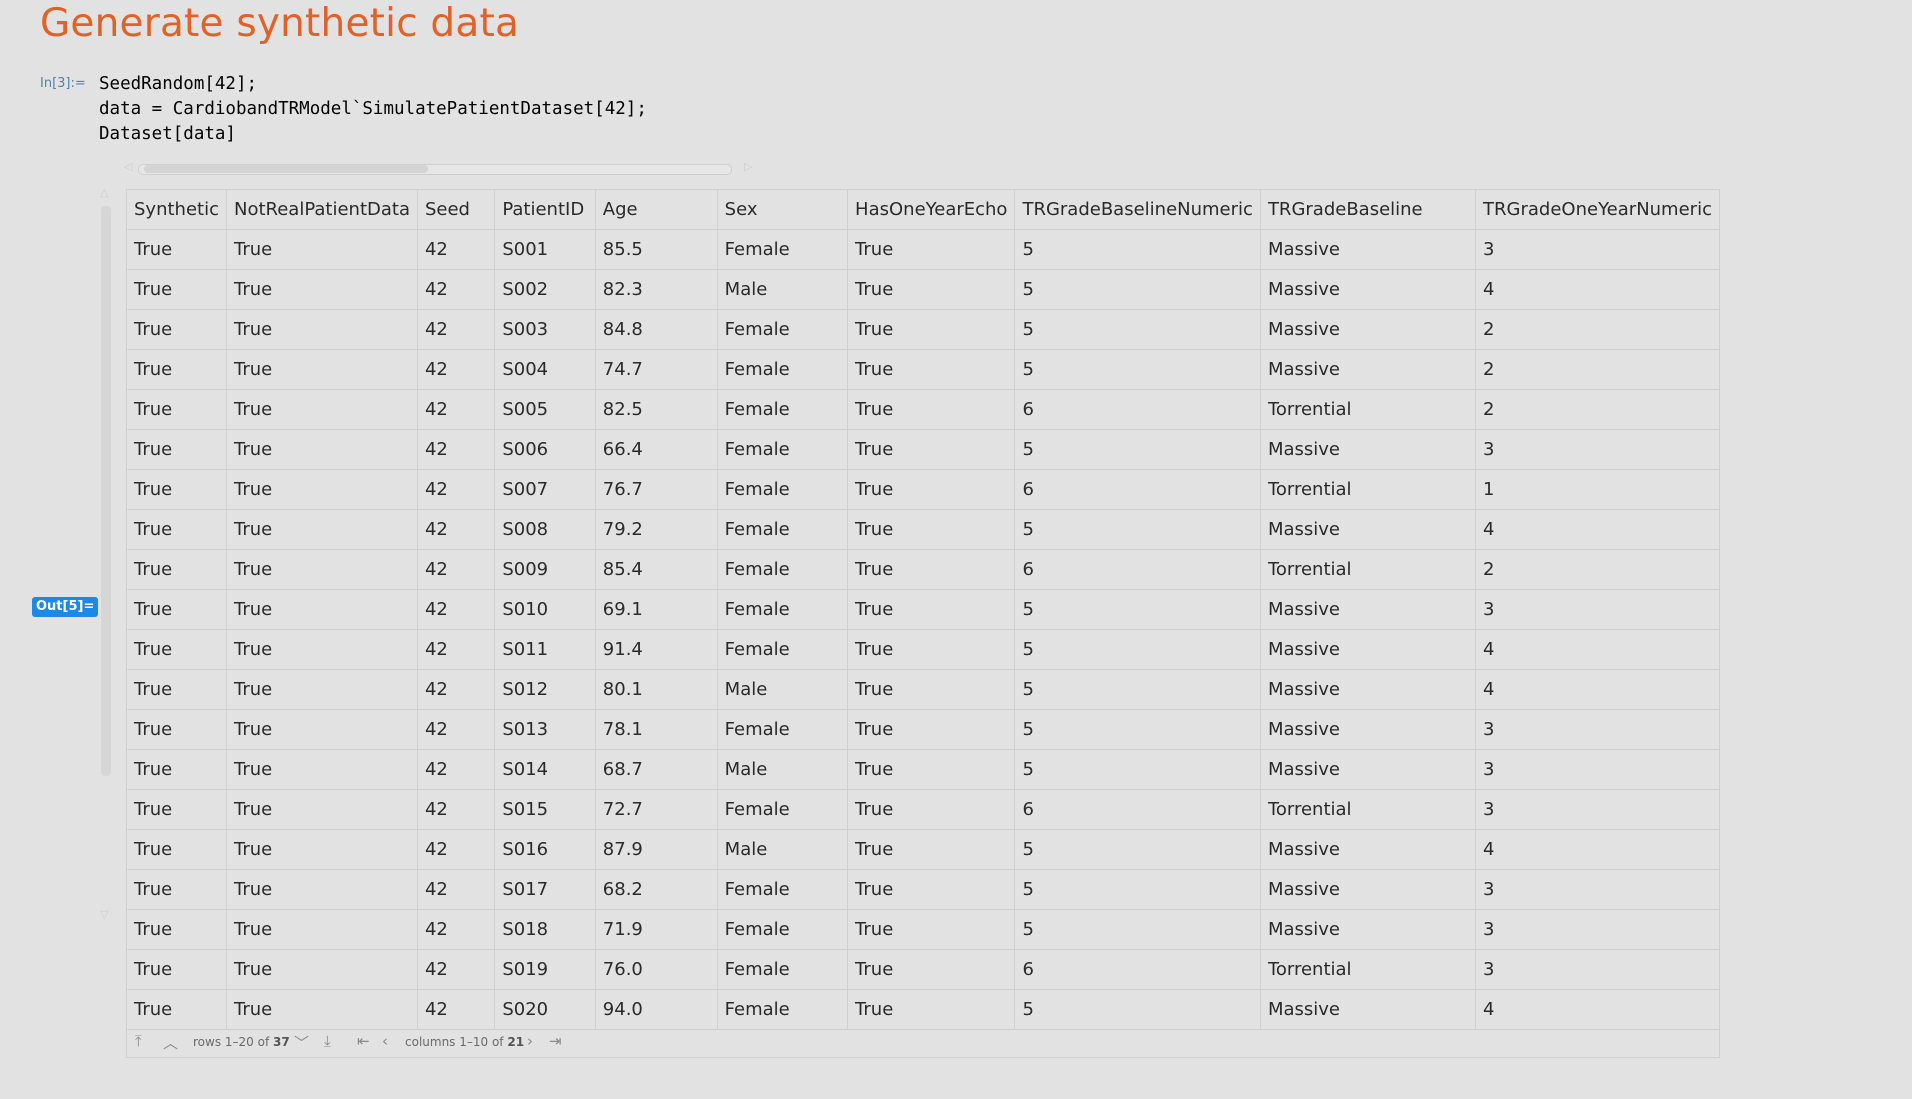 Image resolution: width=1912 pixels, height=1099 pixels. I want to click on table-row: True True 42 S013 78.1 Female True 5 Massive 3, so click(923, 729).